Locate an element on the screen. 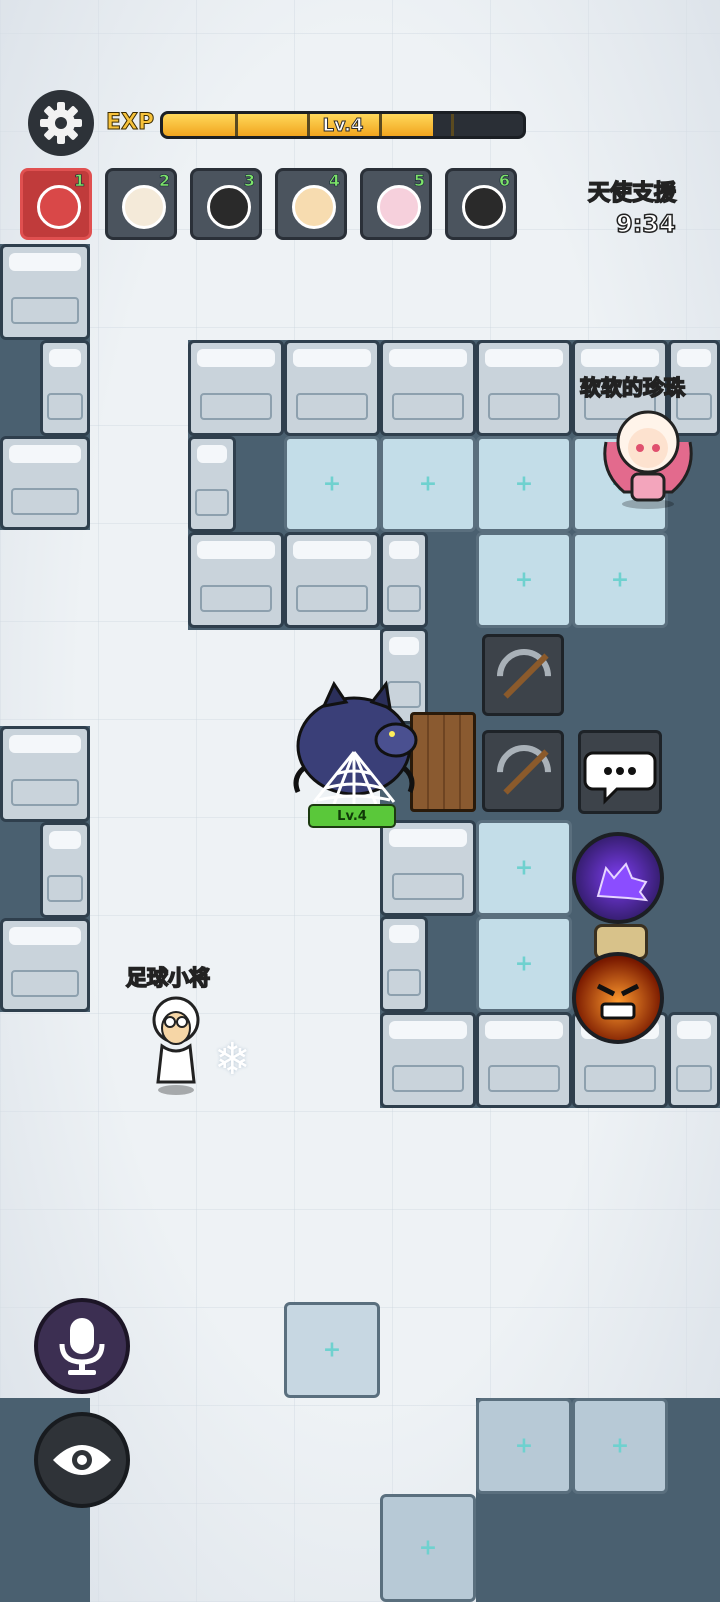  settings-button is located at coordinates (61, 123).